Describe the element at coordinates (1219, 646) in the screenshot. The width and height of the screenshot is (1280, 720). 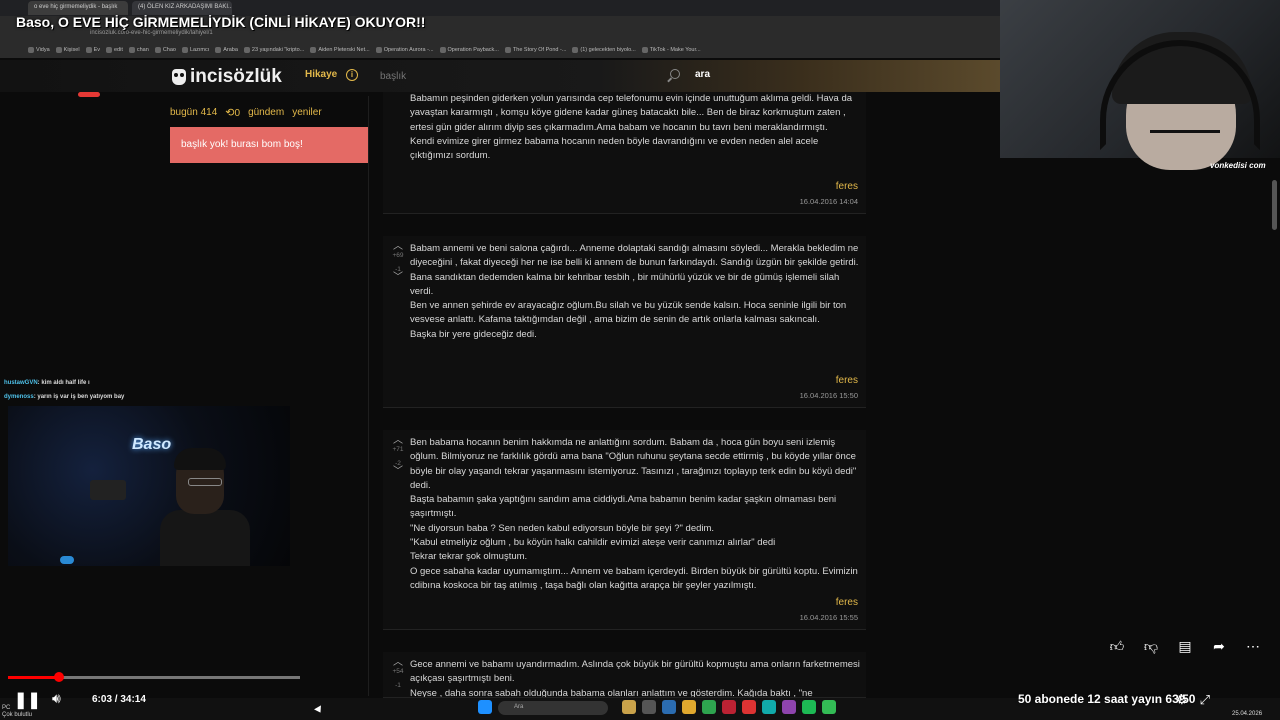
I see `share-icon: ➦` at that location.